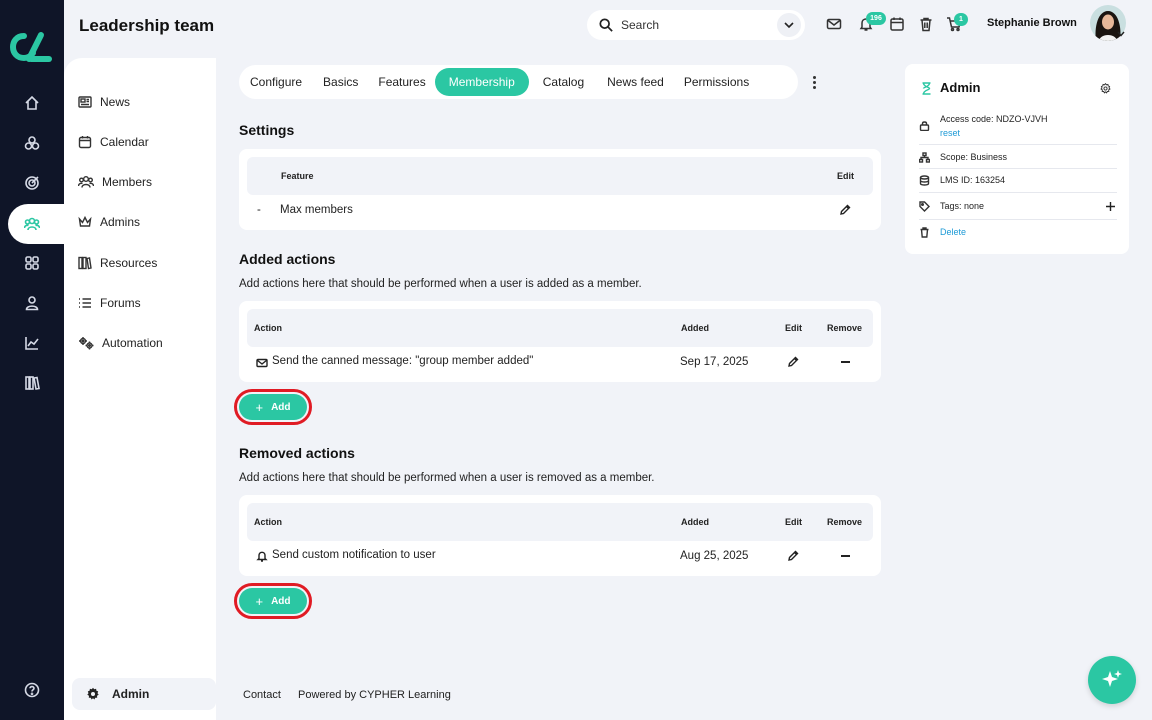  Describe the element at coordinates (1032, 23) in the screenshot. I see `user-name: Stephanie Brown` at that location.